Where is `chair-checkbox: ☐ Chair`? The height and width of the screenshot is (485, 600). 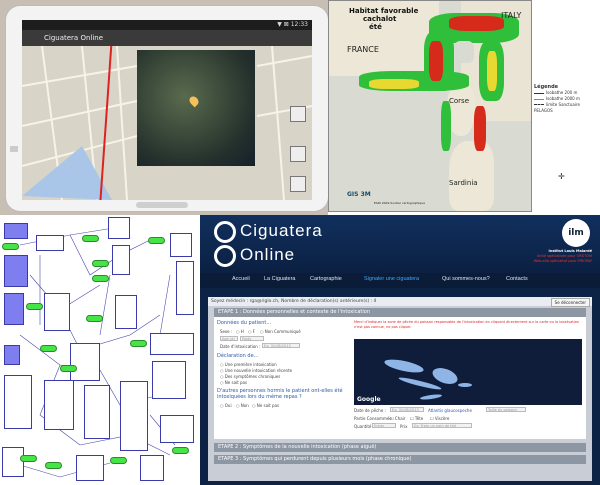
chair-checkbox: ☐ Chair is located at coordinates (397, 418).